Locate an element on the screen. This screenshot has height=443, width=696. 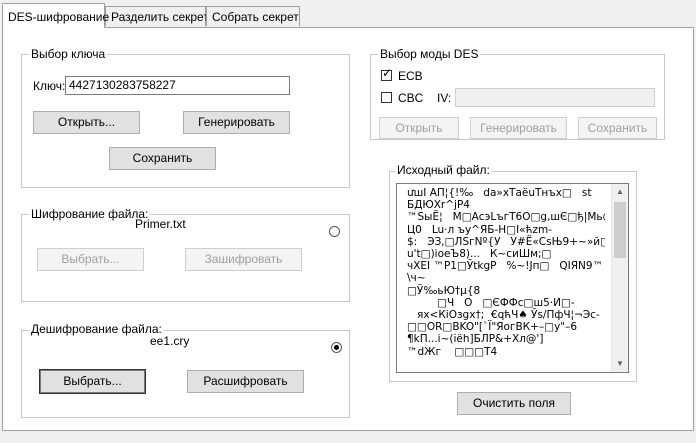
cbc-checkbox is located at coordinates (386, 97).